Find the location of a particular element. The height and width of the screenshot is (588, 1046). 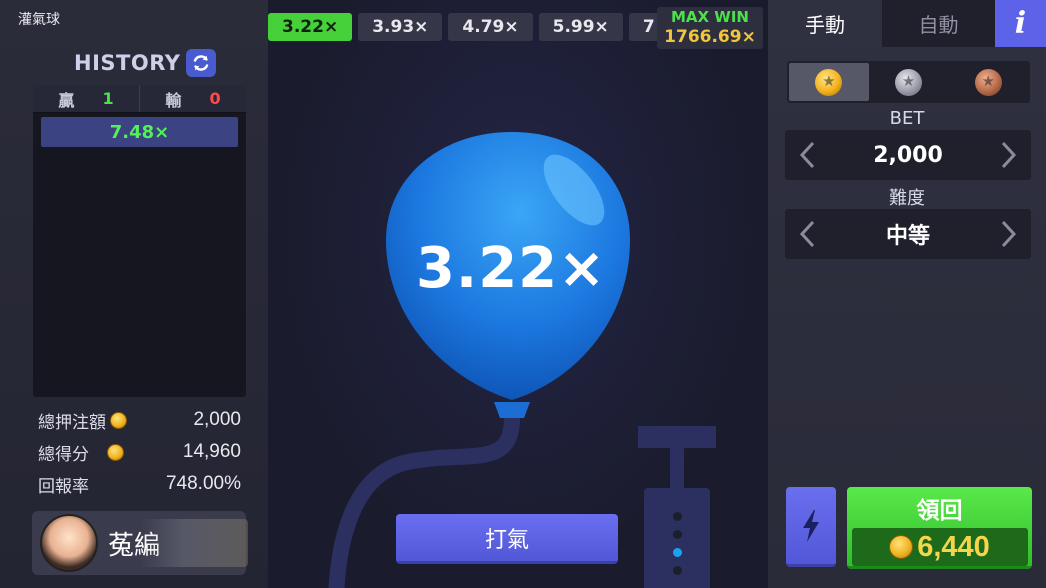

difficulty-decrease-button is located at coordinates (808, 234).